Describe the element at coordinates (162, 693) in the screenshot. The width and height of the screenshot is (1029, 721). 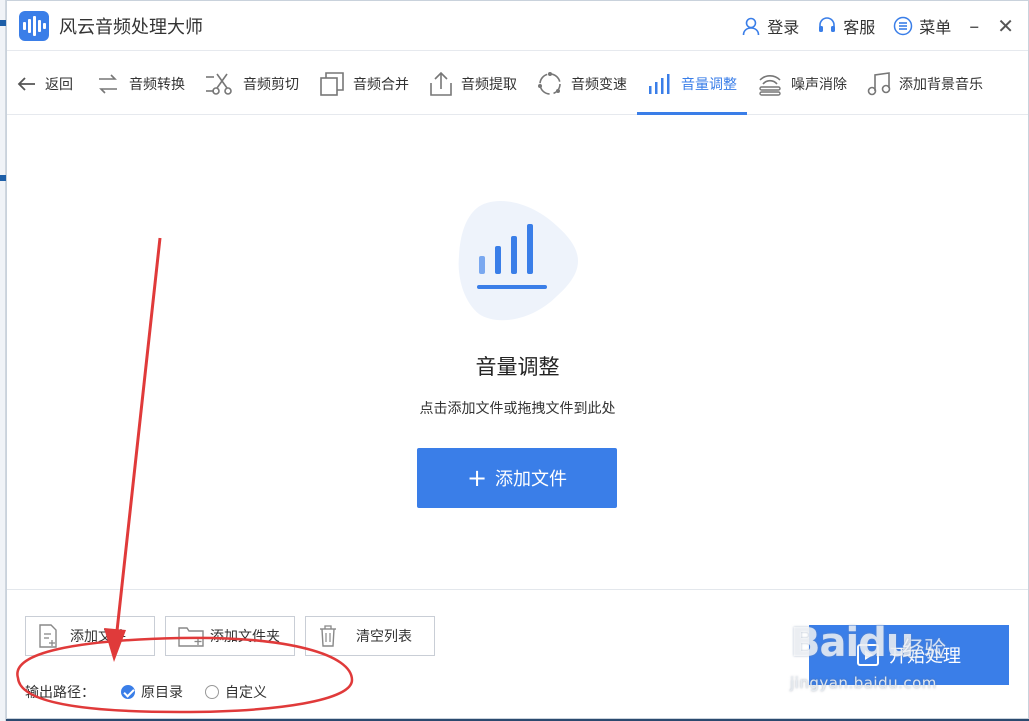
I see `radio-original-label: 原目录` at that location.